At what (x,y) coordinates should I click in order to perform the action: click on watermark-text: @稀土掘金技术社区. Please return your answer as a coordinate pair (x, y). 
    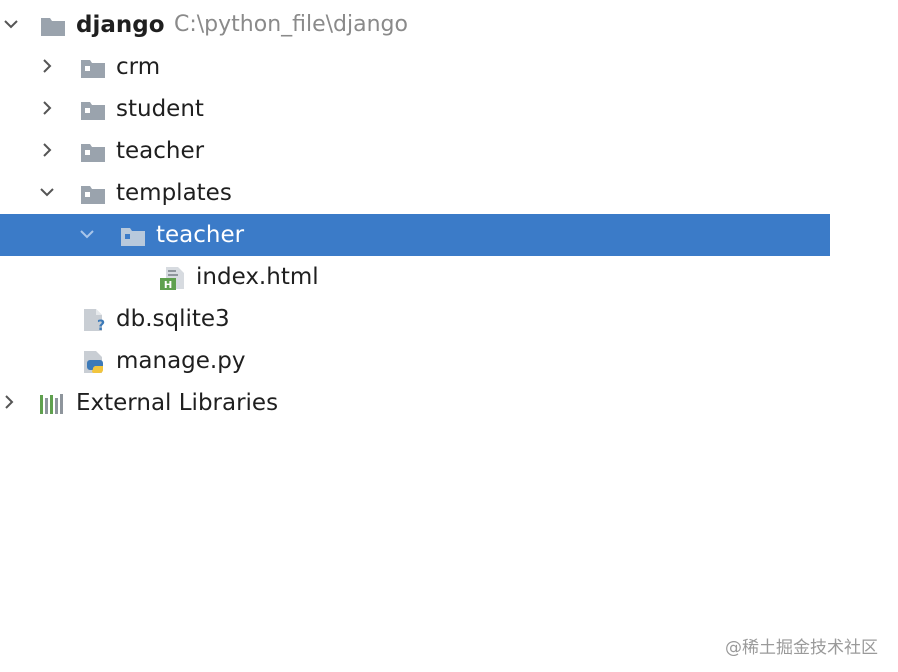
    Looking at the image, I should click on (801, 648).